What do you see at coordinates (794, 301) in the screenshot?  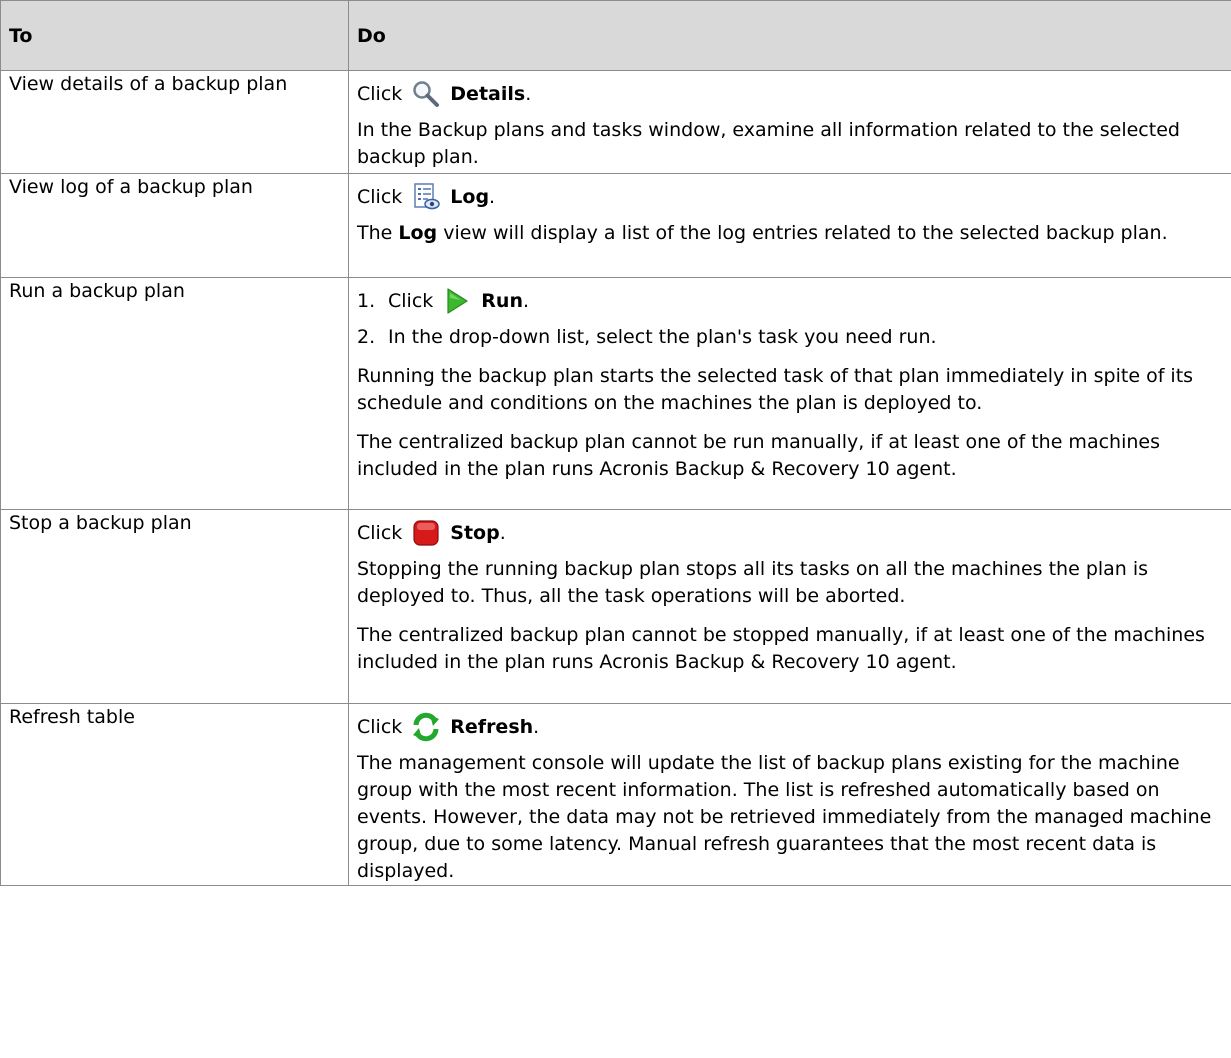 I see `instruction-line: 1. Click Run.` at bounding box center [794, 301].